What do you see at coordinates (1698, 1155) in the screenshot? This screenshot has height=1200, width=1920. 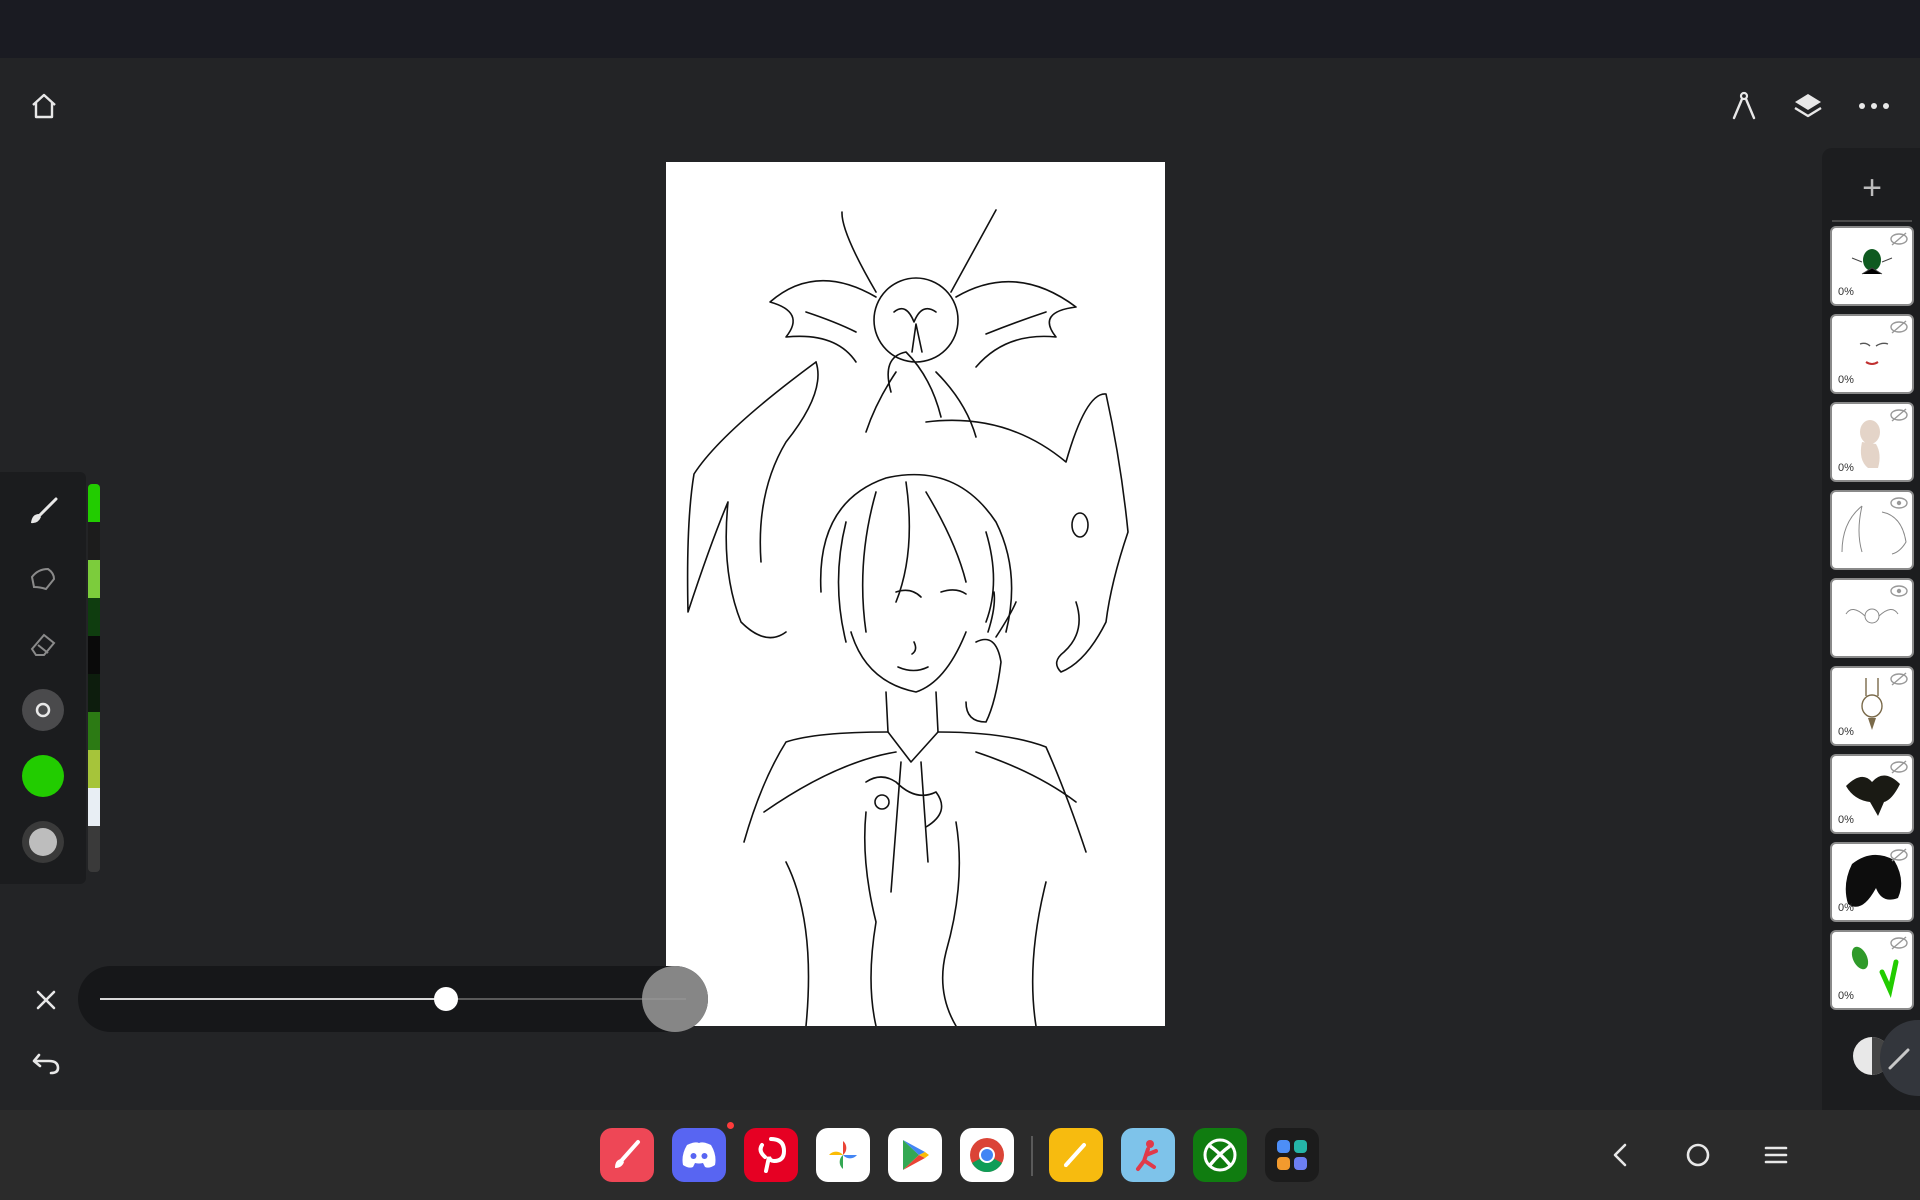 I see `home-circle-icon` at bounding box center [1698, 1155].